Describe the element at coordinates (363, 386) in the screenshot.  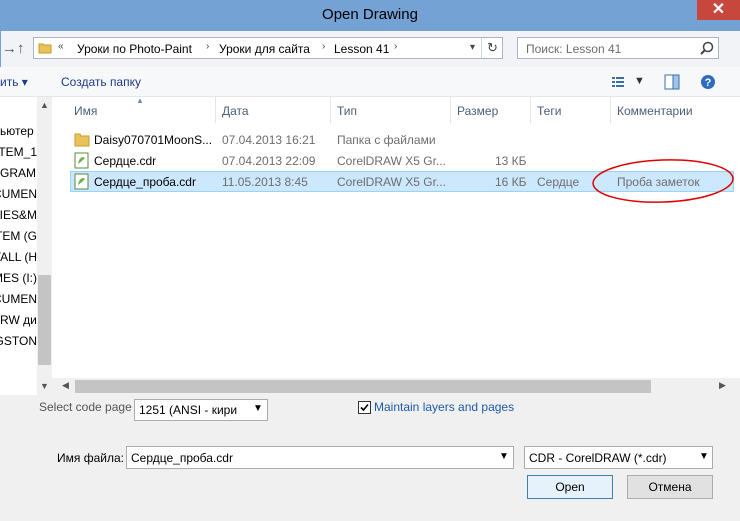
I see `horizontal-scrollbar-thumb` at that location.